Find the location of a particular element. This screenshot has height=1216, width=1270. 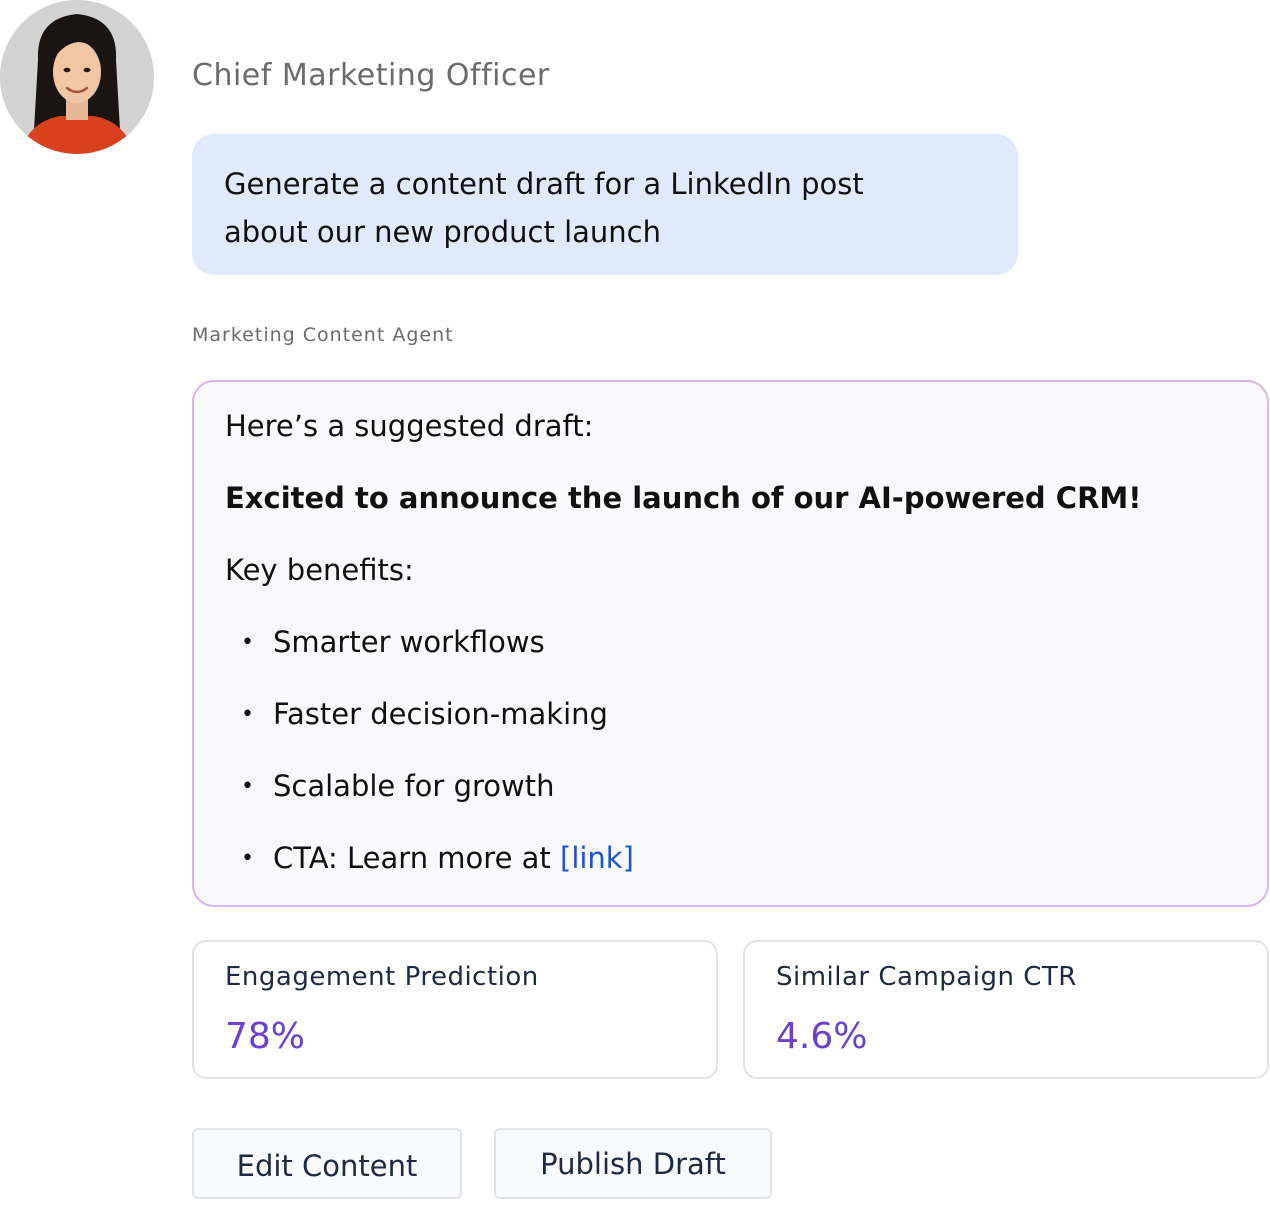

benefit-list-item: • Faster decision-making is located at coordinates (424, 714).